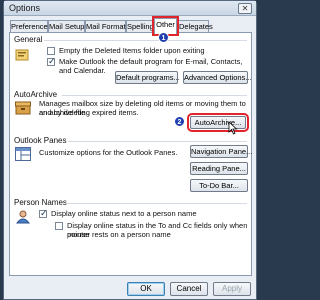  What do you see at coordinates (40, 202) in the screenshot?
I see `person-names-section-title: Person Names` at bounding box center [40, 202].